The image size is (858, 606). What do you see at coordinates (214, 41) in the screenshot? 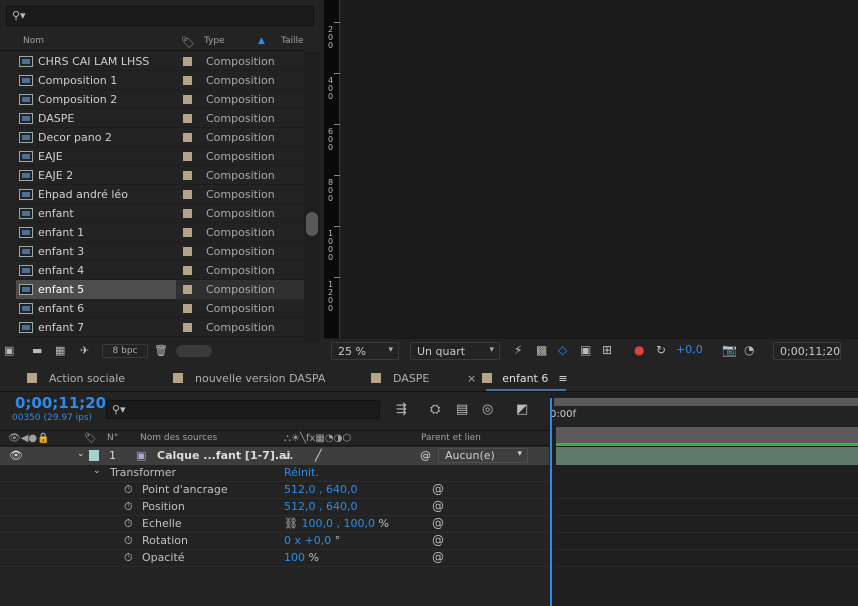
I see `column-type: Type` at bounding box center [214, 41].